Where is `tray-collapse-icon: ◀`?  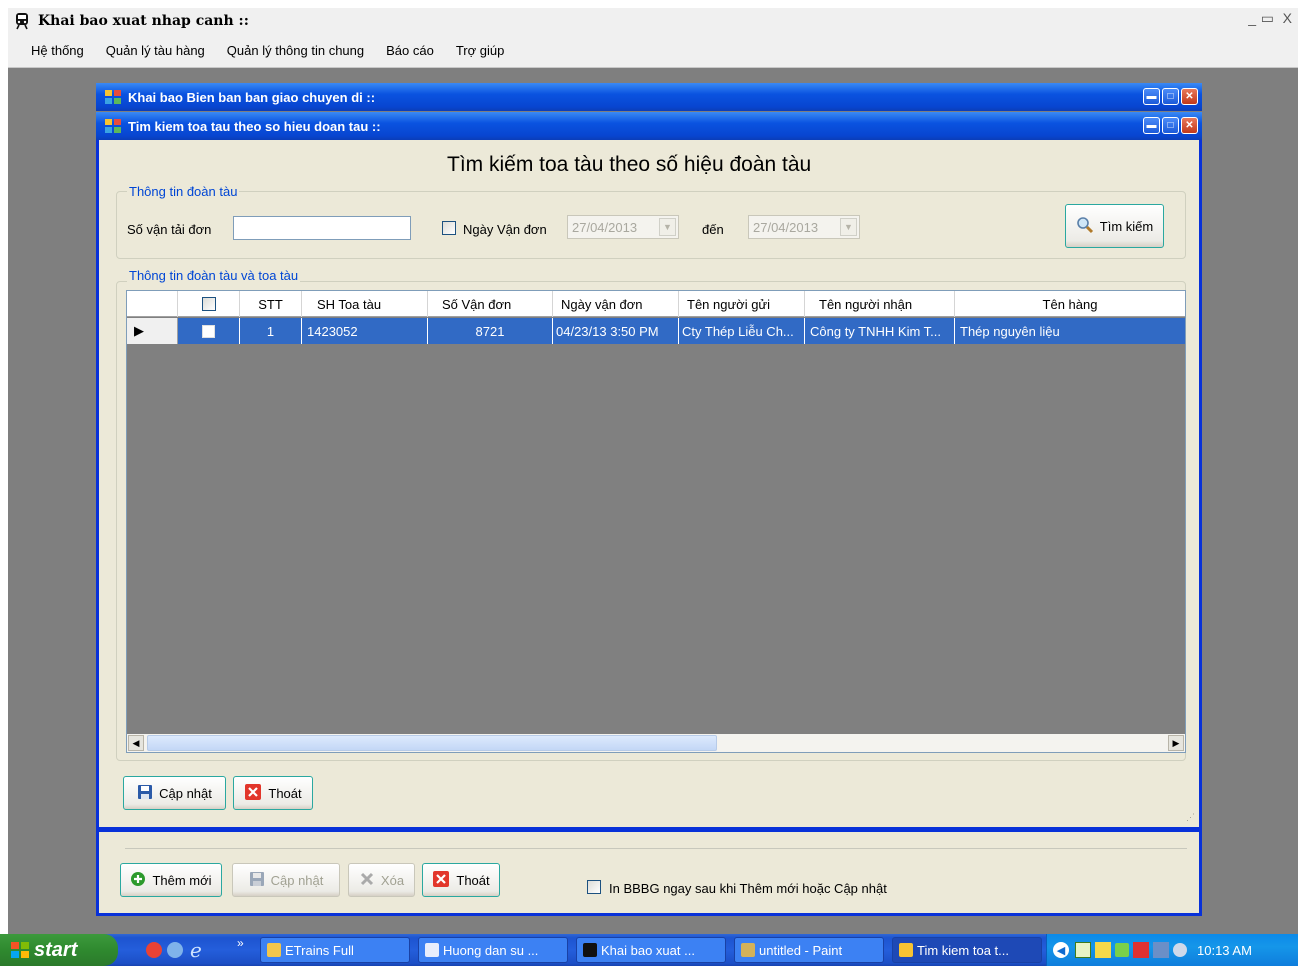
tray-collapse-icon: ◀ is located at coordinates (1061, 950).